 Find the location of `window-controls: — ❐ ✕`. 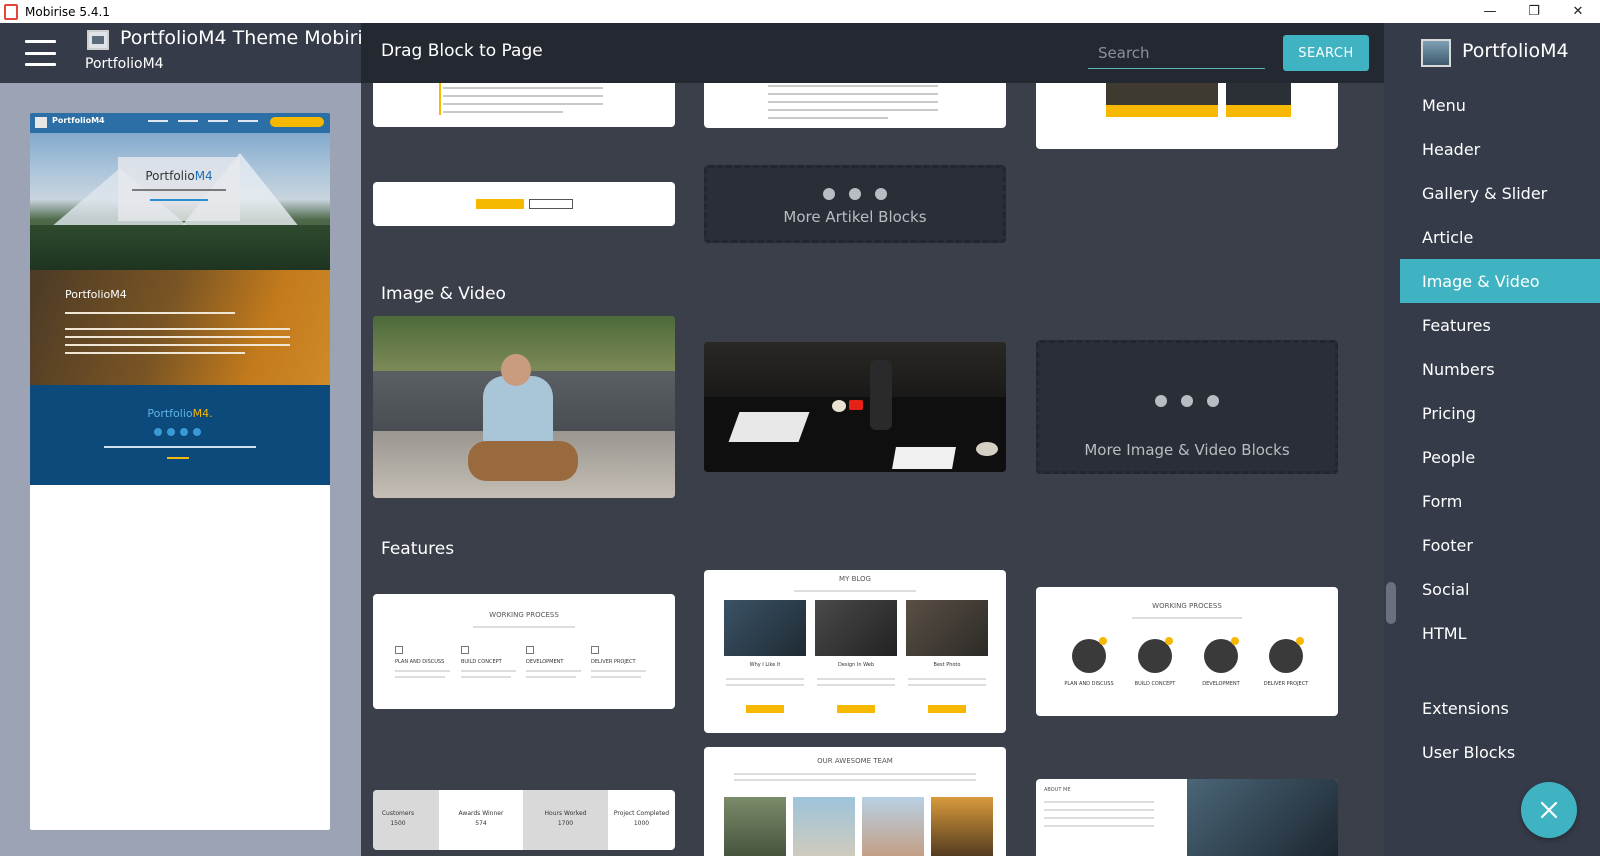

window-controls: — ❐ ✕ is located at coordinates (1534, 11).